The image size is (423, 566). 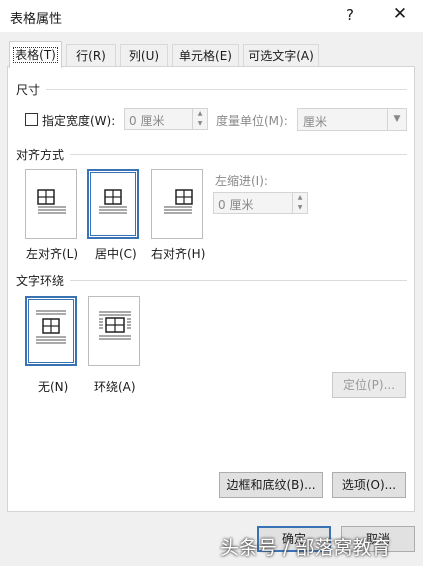 I want to click on wrap-none-label: 无(N), so click(x=53, y=387).